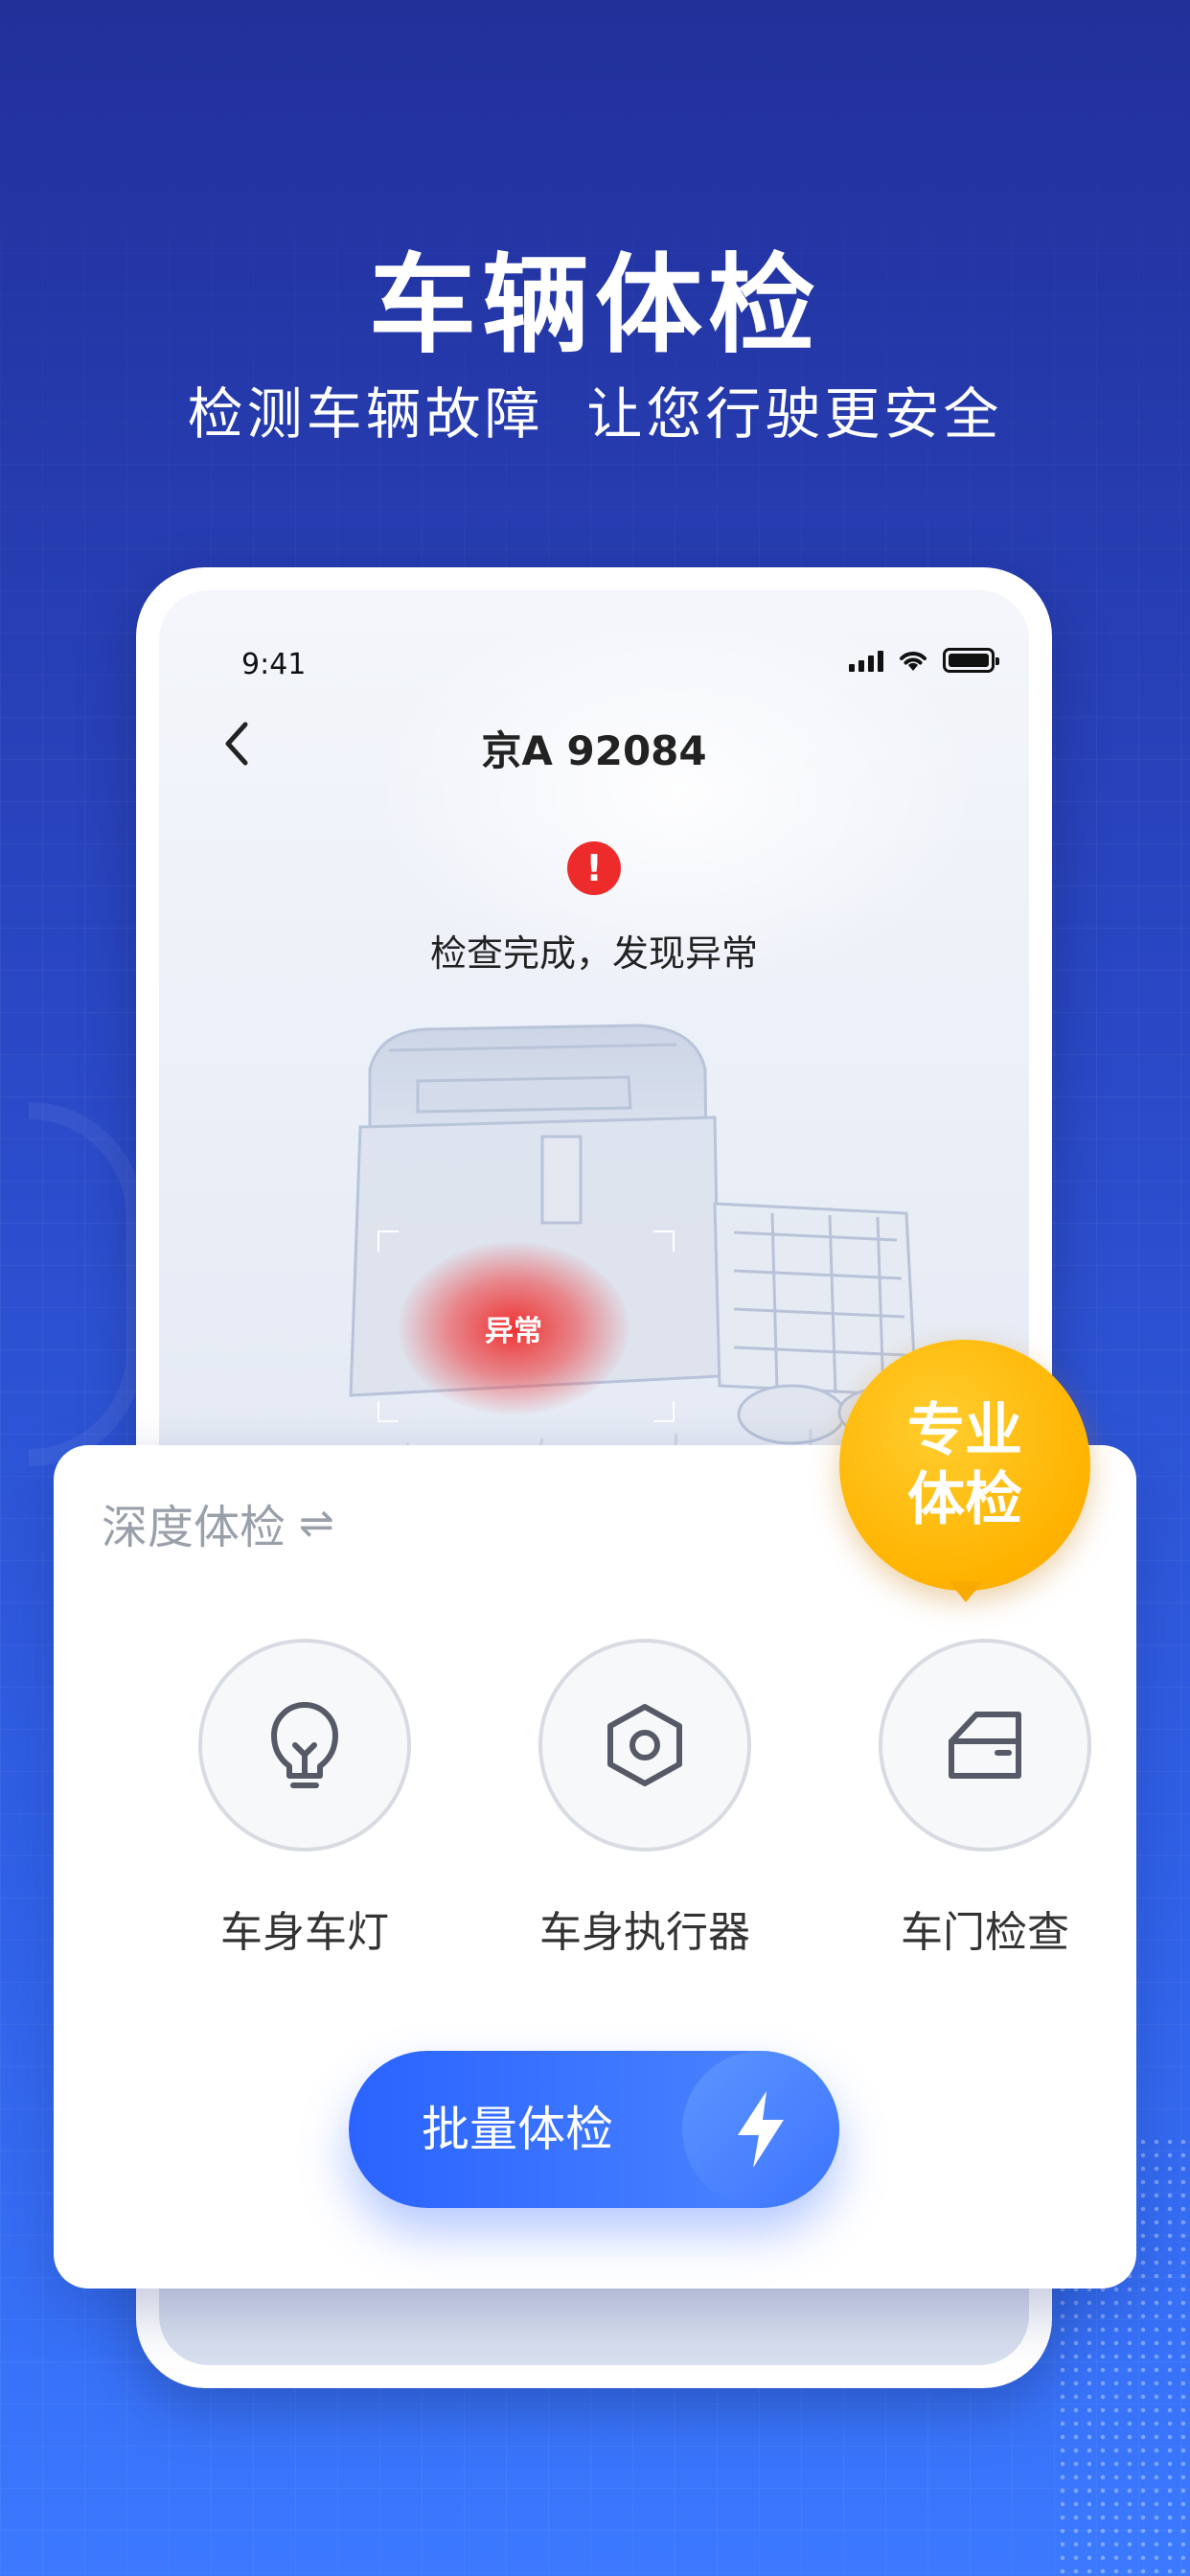  Describe the element at coordinates (595, 305) in the screenshot. I see `promo-headline: 车辆体检` at that location.